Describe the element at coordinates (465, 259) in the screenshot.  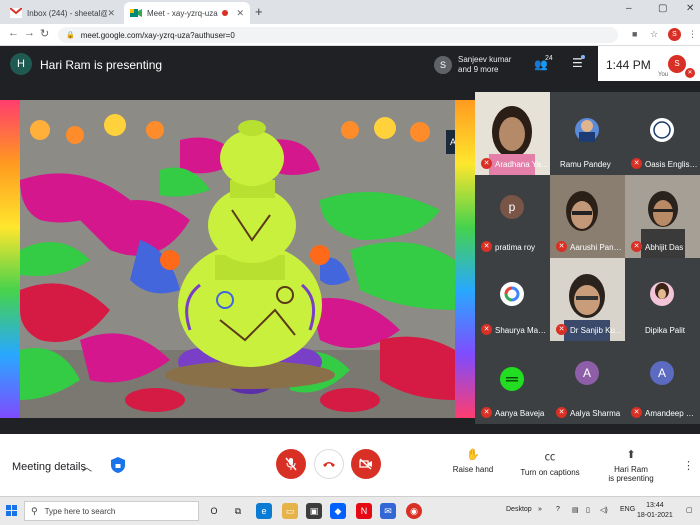
I see `presentation-border-right` at that location.